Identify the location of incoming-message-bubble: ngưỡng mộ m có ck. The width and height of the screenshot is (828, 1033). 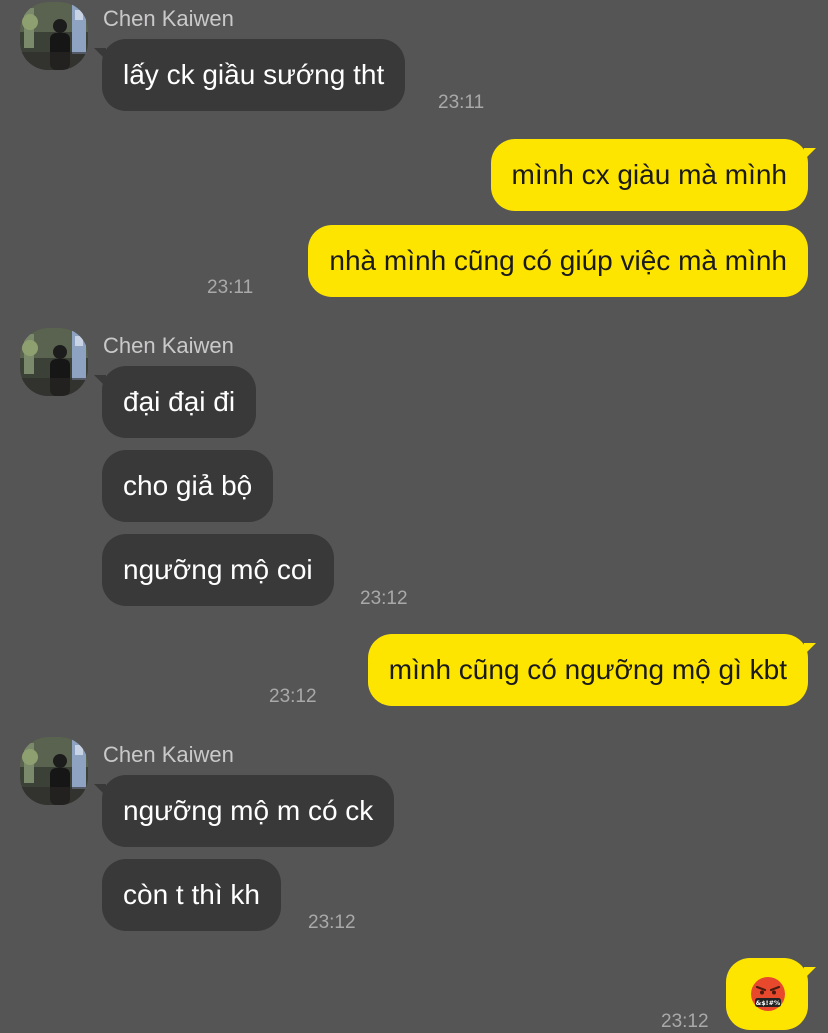
(248, 811).